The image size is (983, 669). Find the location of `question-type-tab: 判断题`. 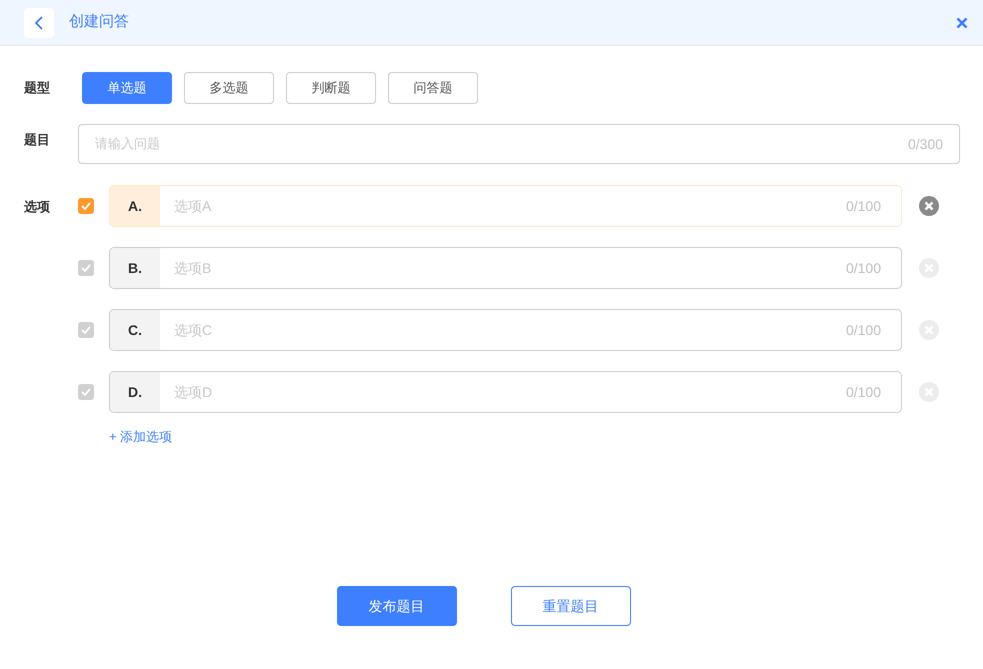

question-type-tab: 判断题 is located at coordinates (331, 88).